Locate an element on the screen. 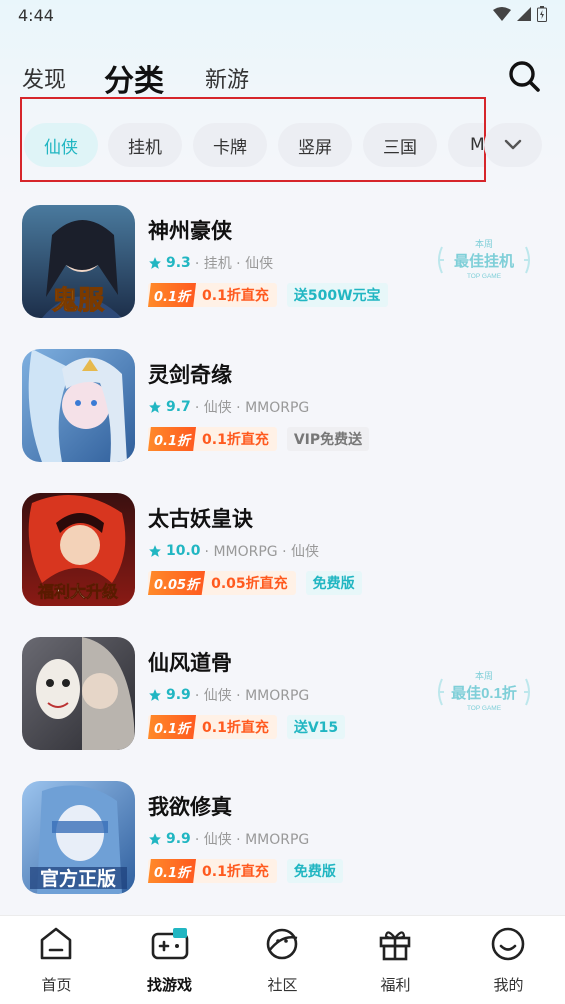 Image resolution: width=565 pixels, height=1004 pixels. game-title: 仙风道骨 is located at coordinates (190, 663).